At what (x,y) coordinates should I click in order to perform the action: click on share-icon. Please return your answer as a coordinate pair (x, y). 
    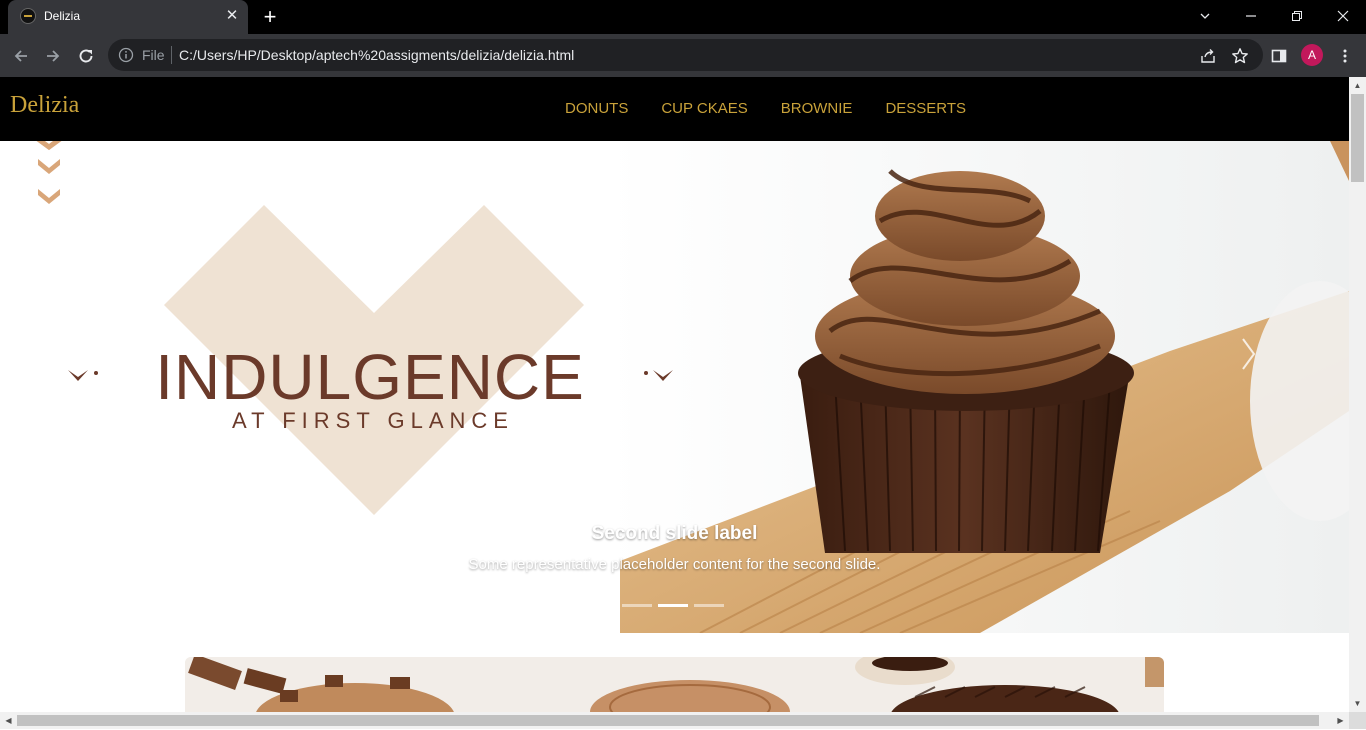
    Looking at the image, I should click on (1208, 56).